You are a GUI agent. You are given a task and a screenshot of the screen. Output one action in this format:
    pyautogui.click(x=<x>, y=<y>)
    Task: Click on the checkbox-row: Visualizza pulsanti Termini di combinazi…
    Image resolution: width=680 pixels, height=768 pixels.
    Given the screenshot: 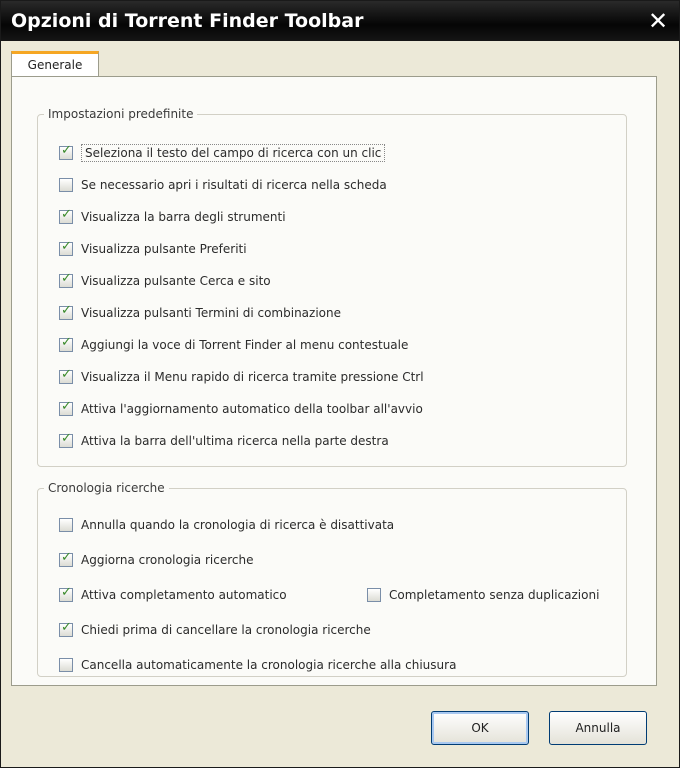 What is the action you would take?
    pyautogui.click(x=200, y=313)
    